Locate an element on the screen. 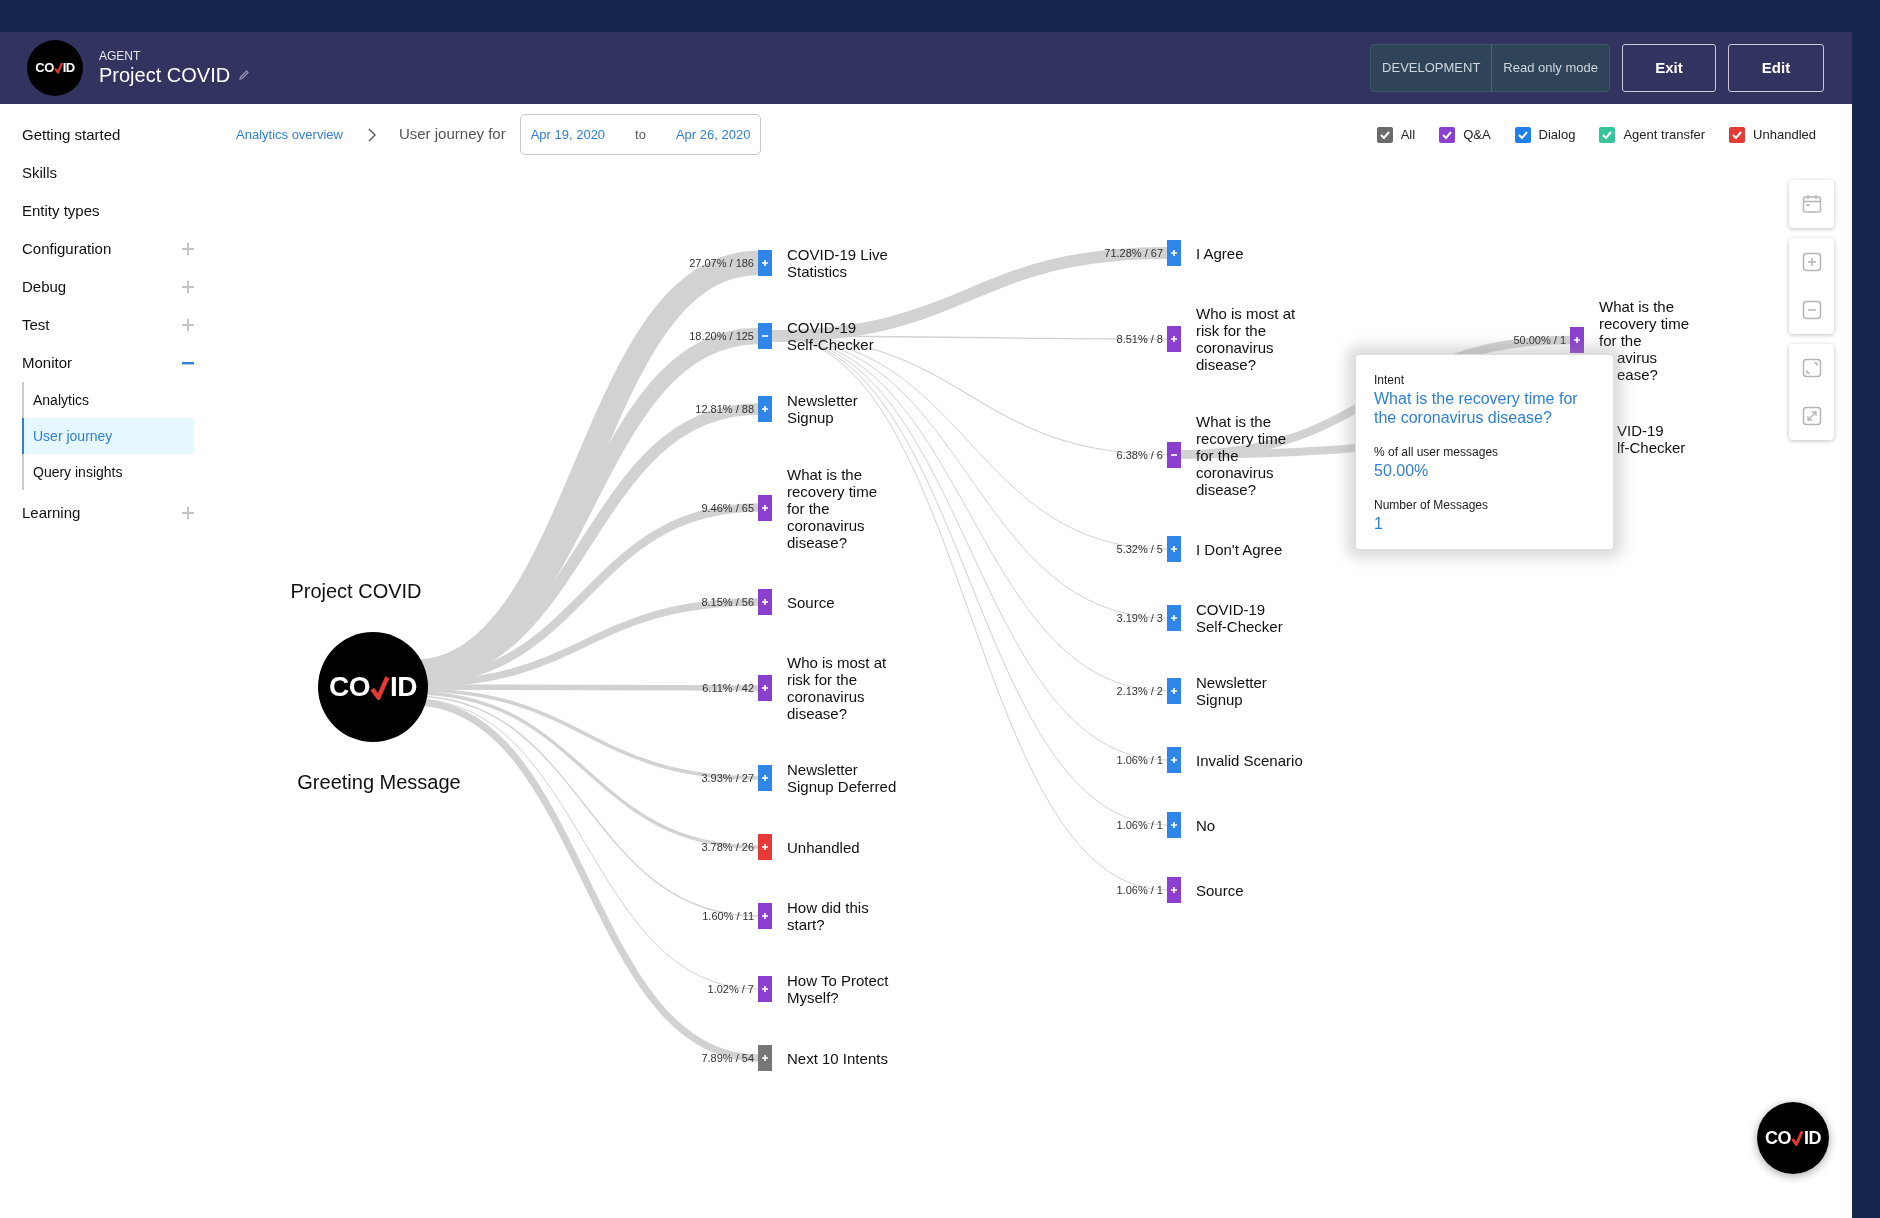  flow-value: 27.07% / 186 is located at coordinates (721, 263).